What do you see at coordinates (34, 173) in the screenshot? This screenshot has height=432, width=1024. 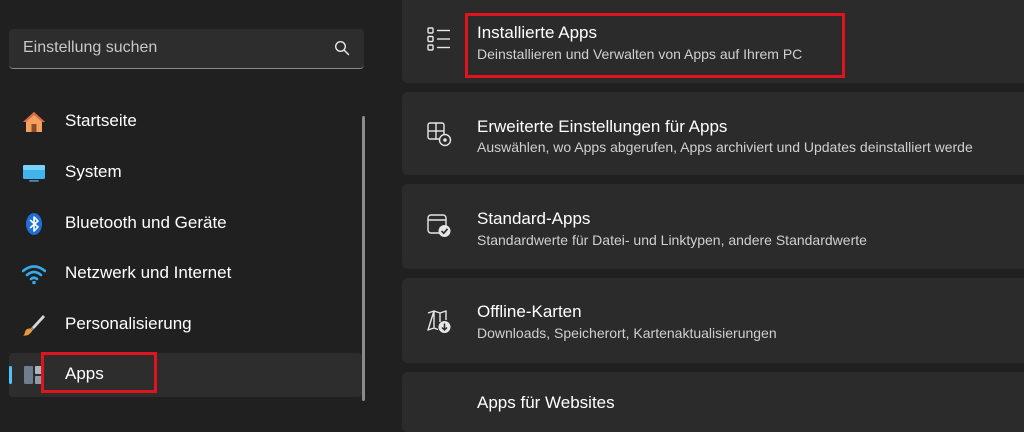 I see `monitor-icon` at bounding box center [34, 173].